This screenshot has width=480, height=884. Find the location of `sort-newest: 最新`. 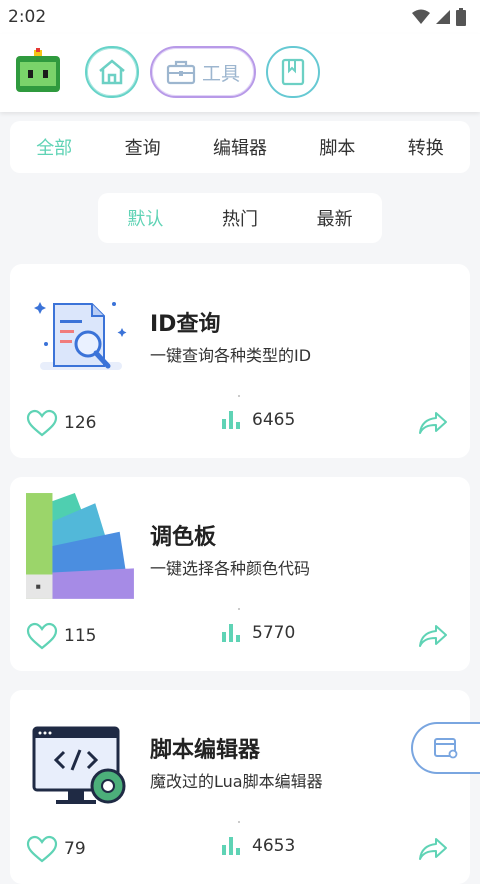

sort-newest: 最新 is located at coordinates (335, 218).